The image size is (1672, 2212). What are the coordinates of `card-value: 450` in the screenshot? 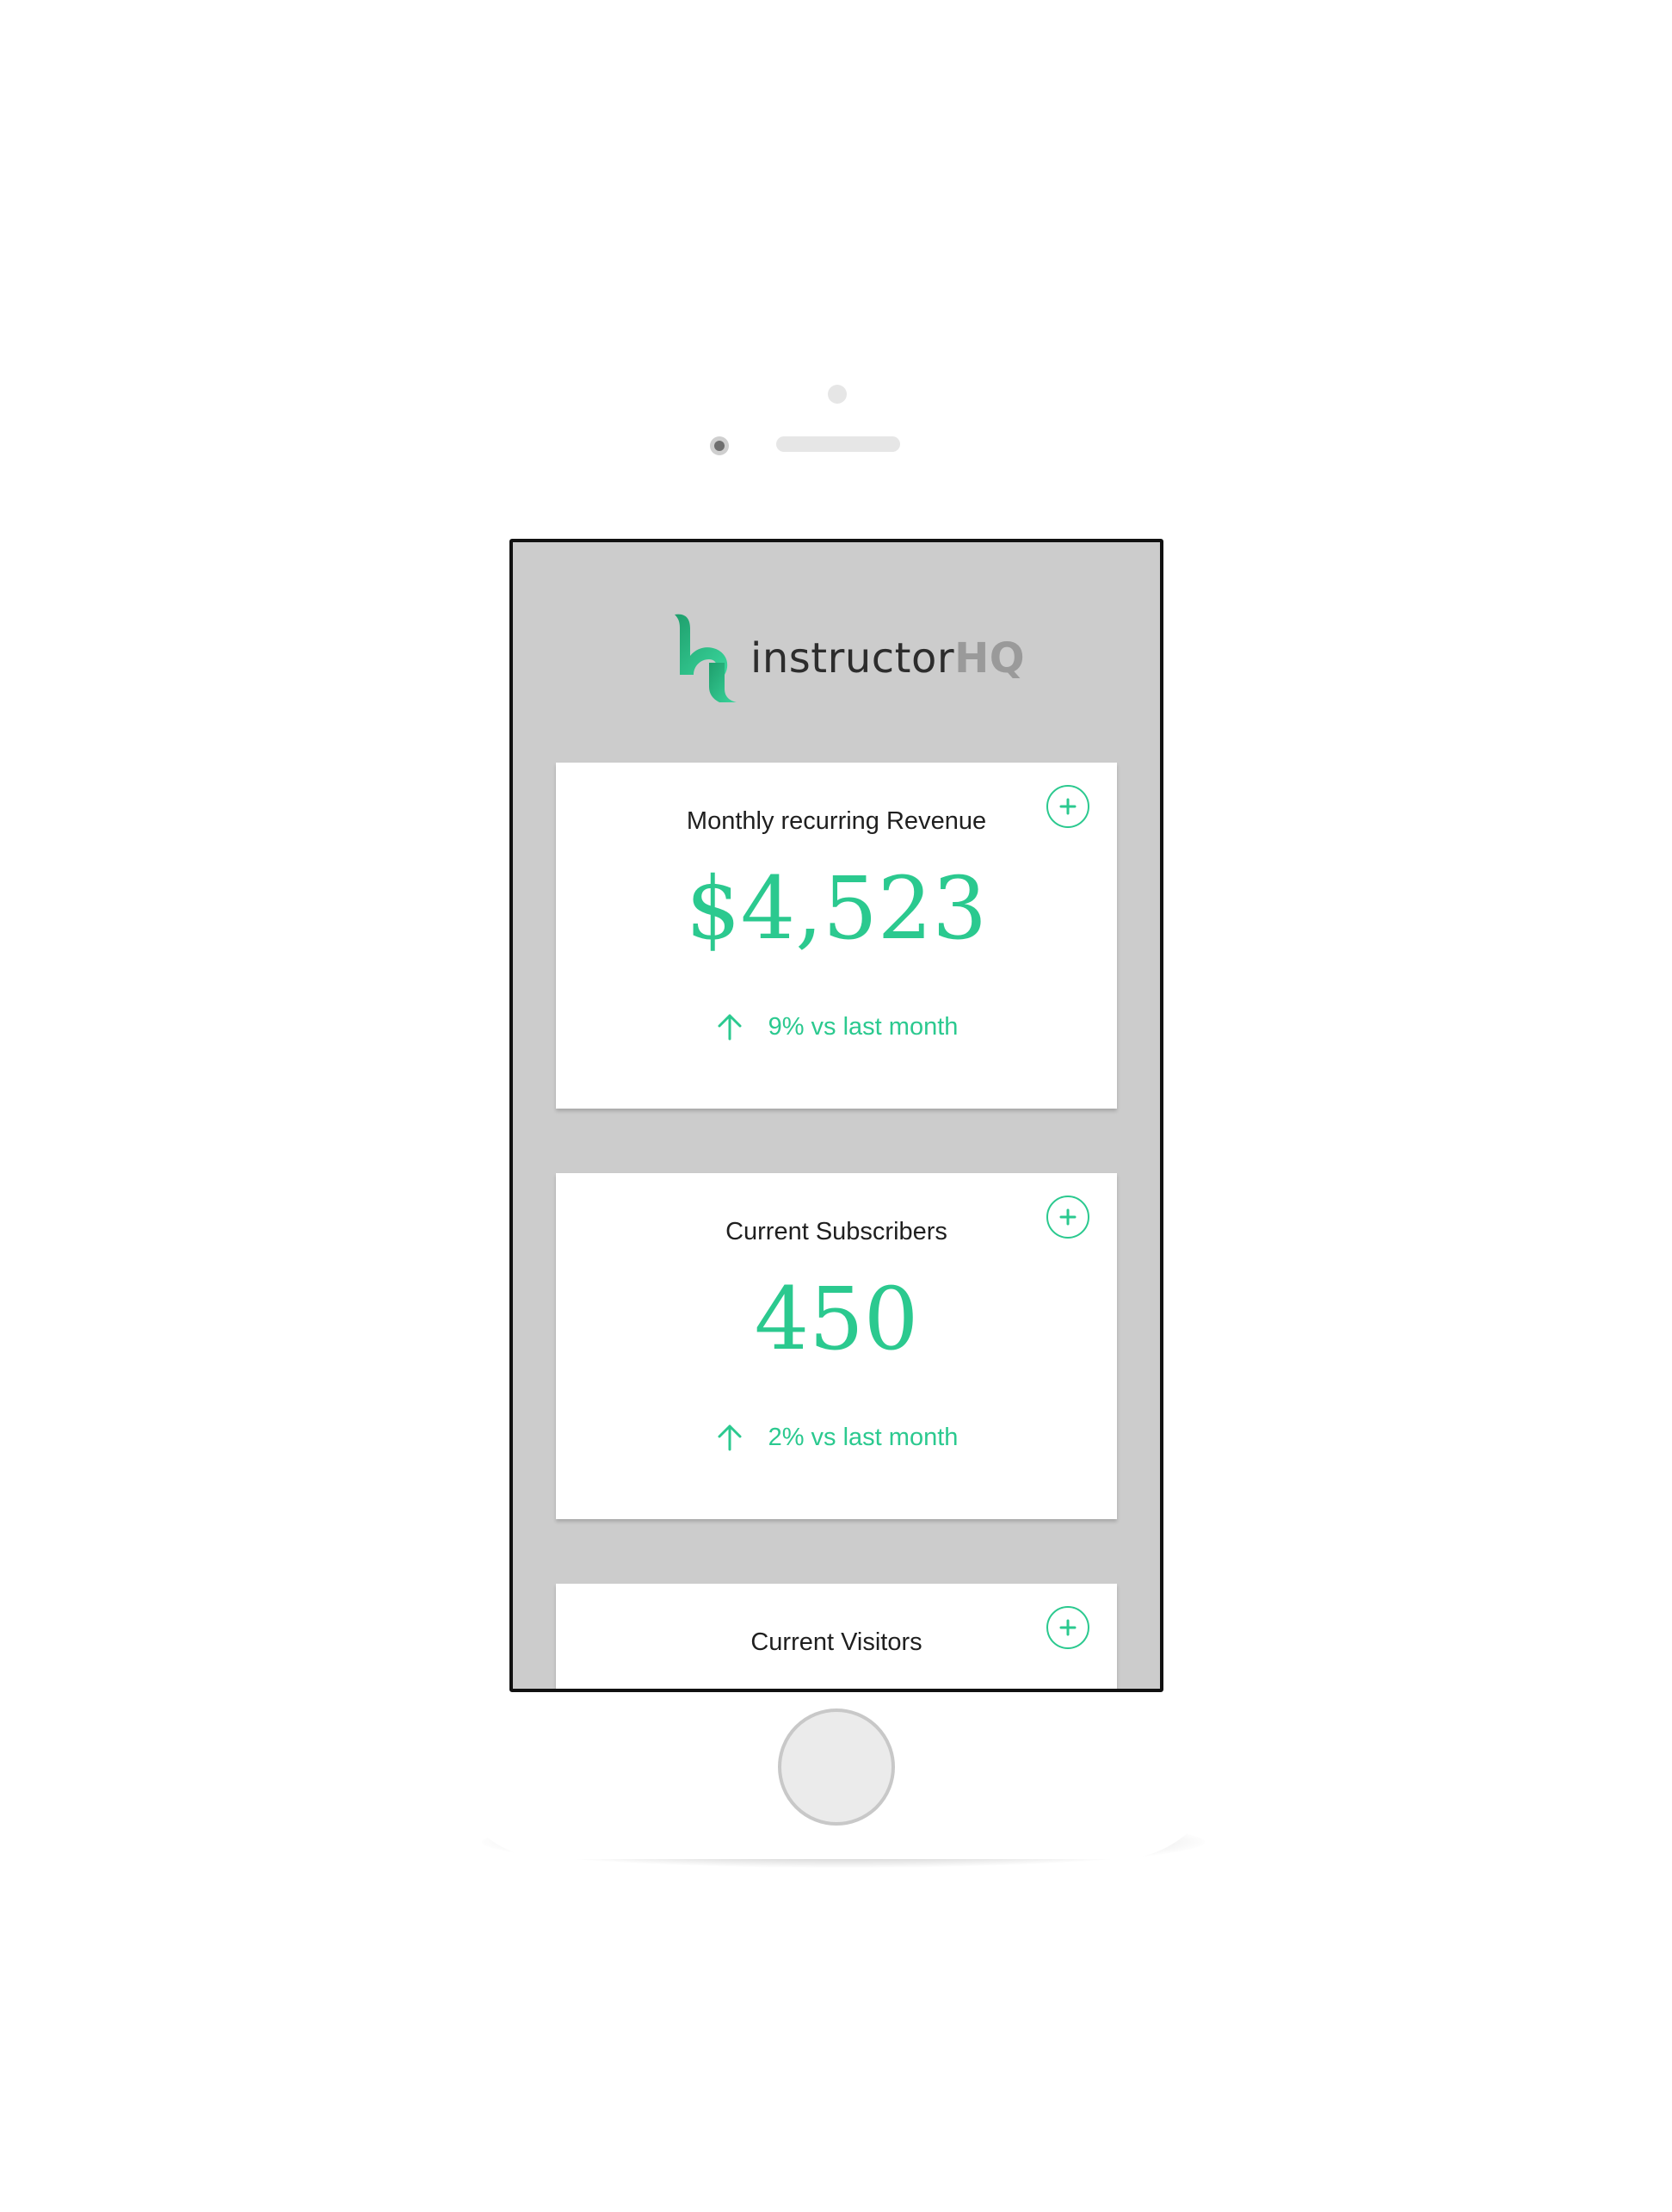 It's located at (836, 1319).